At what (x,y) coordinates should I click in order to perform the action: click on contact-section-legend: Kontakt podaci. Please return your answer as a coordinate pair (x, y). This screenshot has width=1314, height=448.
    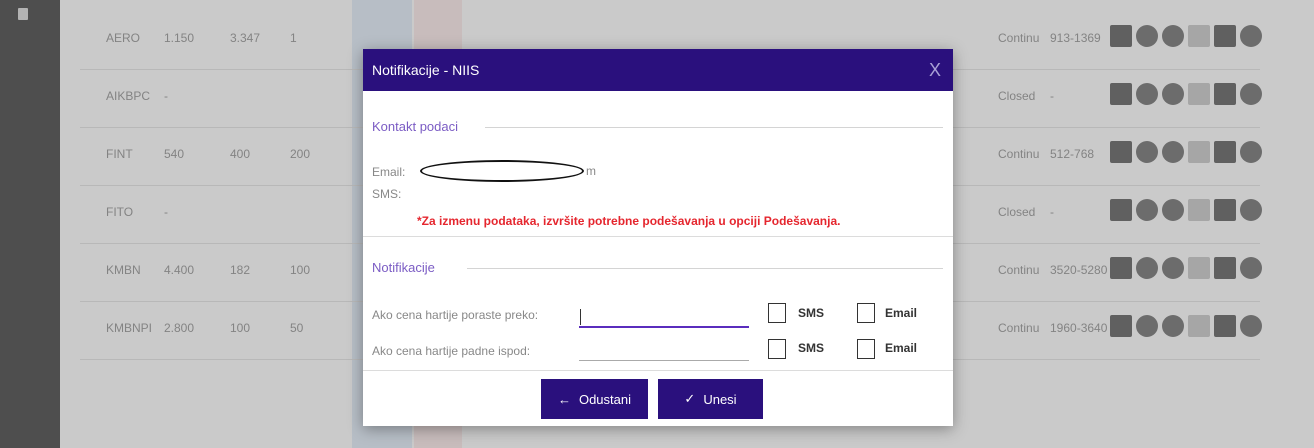
    Looking at the image, I should click on (415, 126).